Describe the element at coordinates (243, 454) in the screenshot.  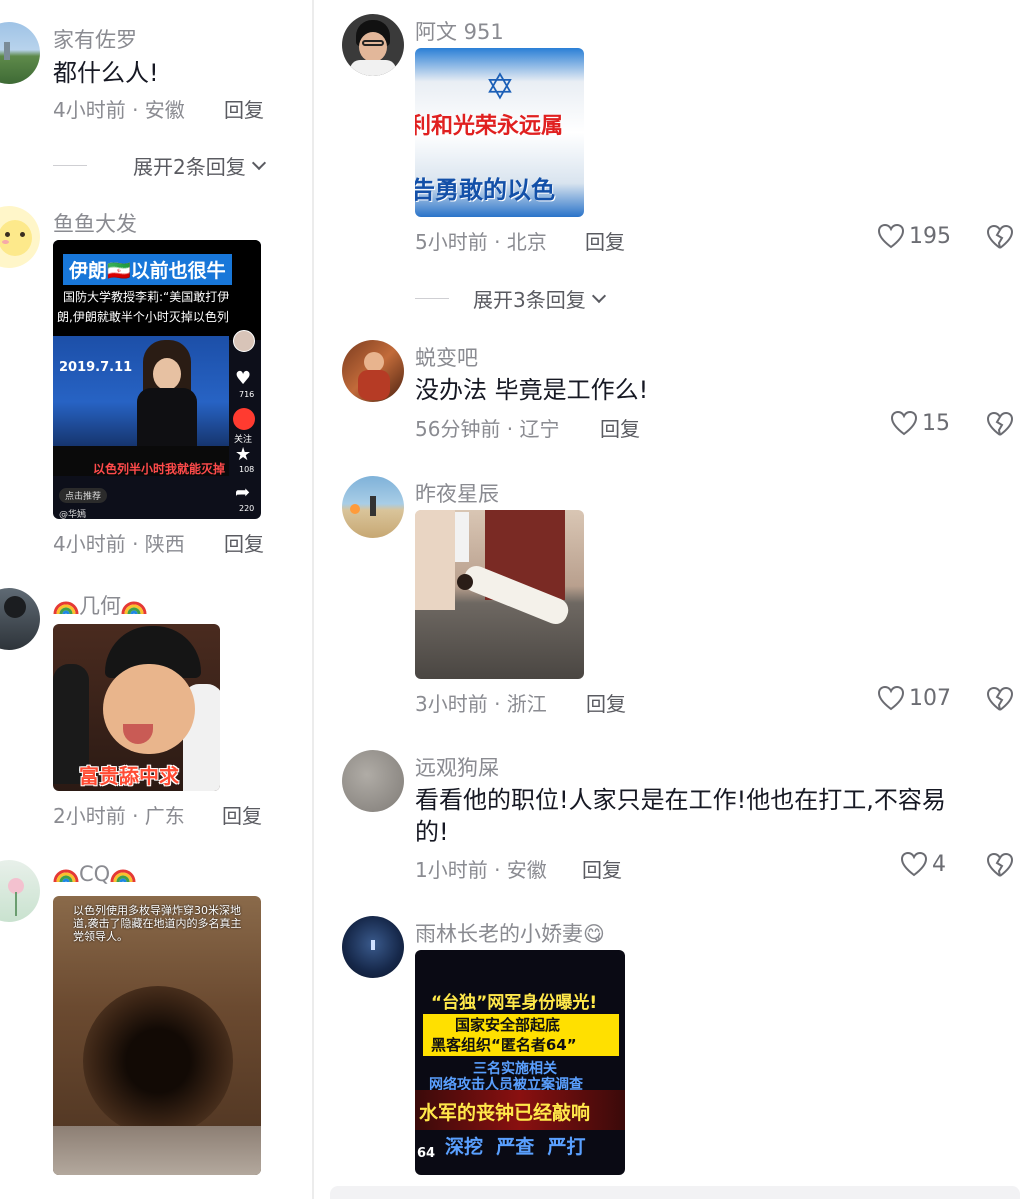
I see `star-icon: ★` at that location.